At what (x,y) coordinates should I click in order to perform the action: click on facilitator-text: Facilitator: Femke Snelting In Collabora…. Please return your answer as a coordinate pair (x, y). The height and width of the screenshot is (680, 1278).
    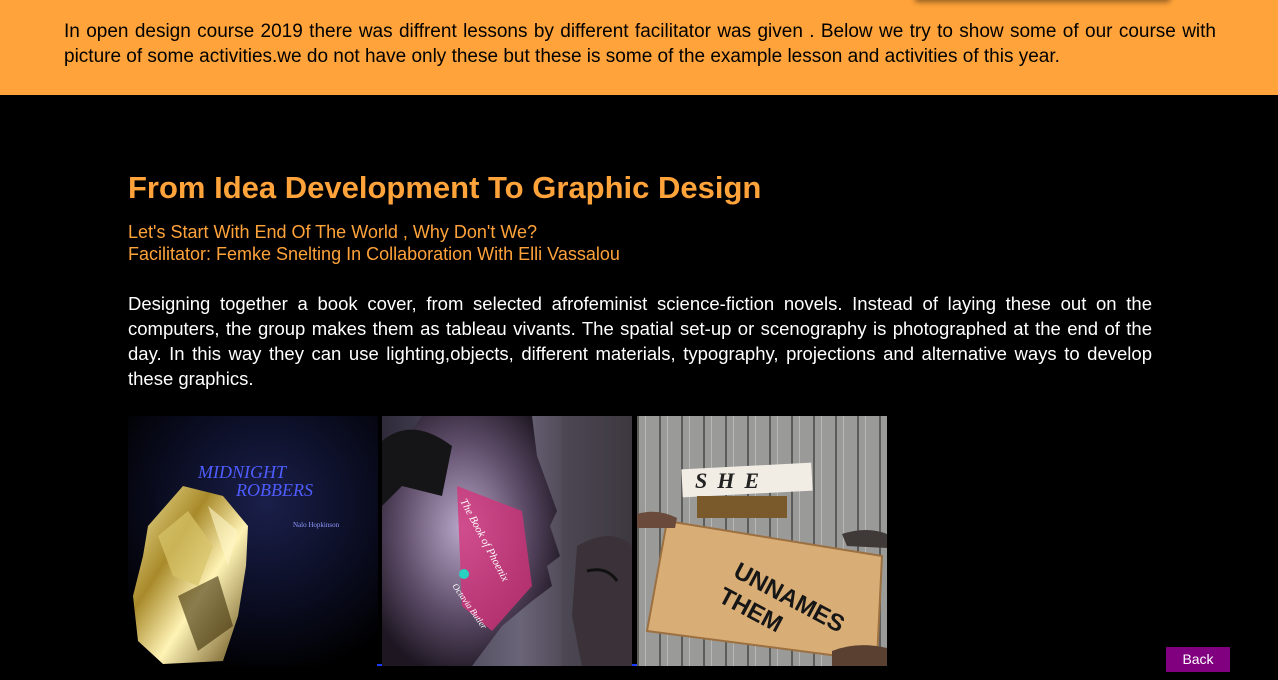
    Looking at the image, I should click on (374, 254).